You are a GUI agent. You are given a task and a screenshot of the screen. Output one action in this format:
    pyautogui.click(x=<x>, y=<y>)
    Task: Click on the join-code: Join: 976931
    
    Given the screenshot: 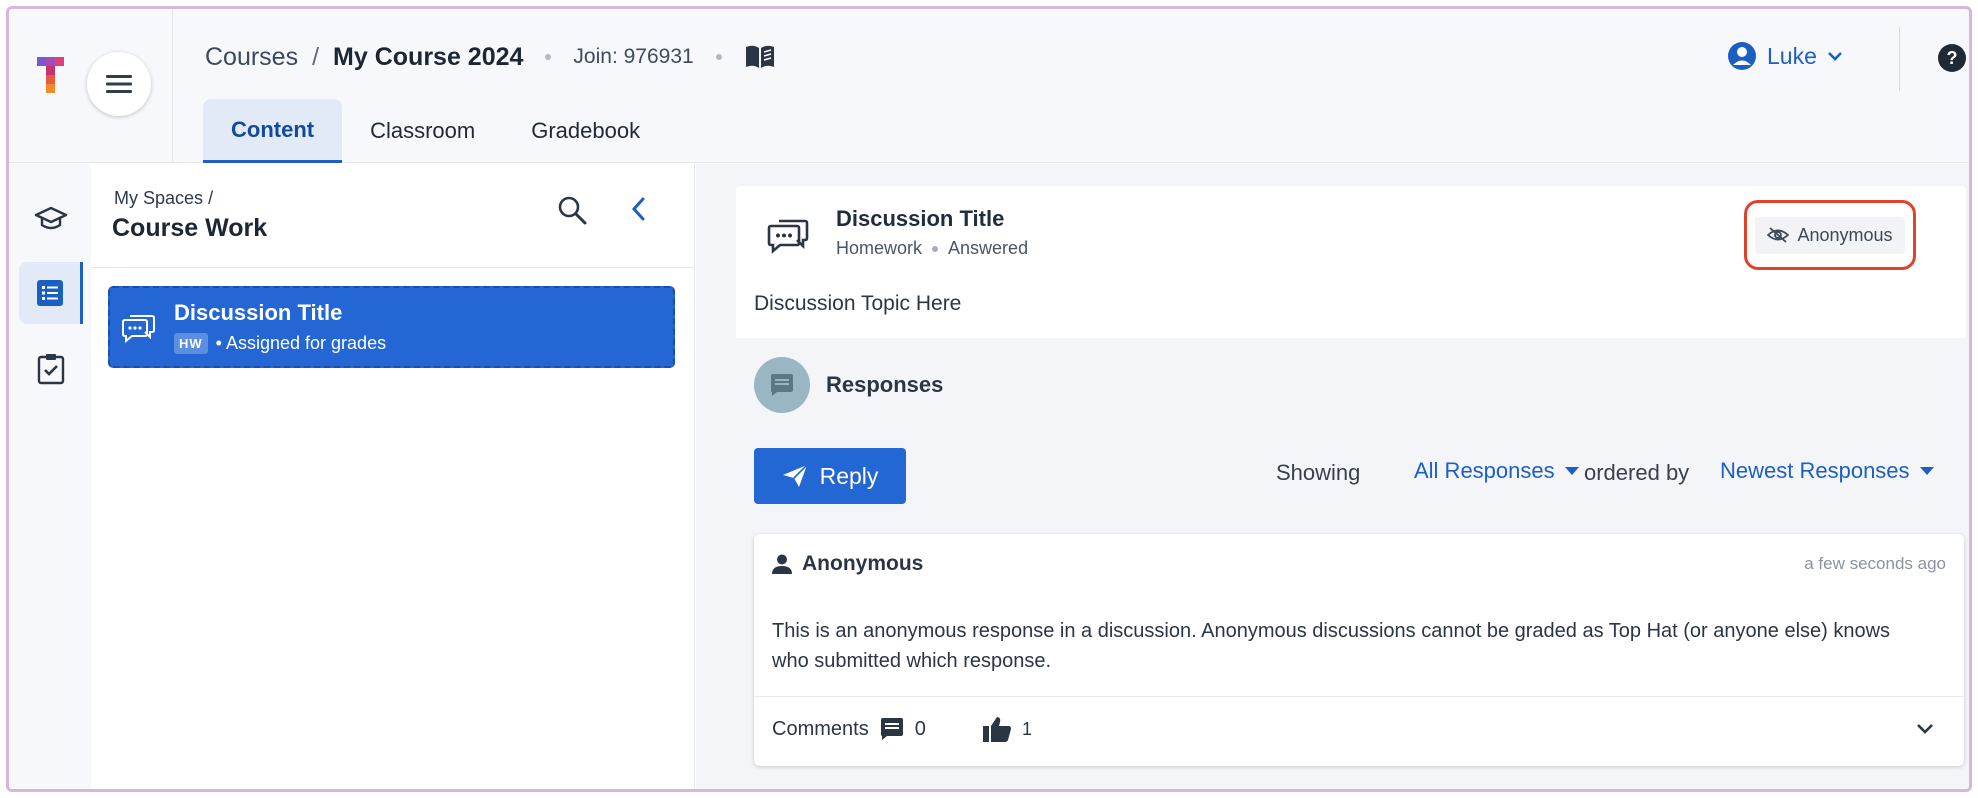 What is the action you would take?
    pyautogui.click(x=633, y=56)
    